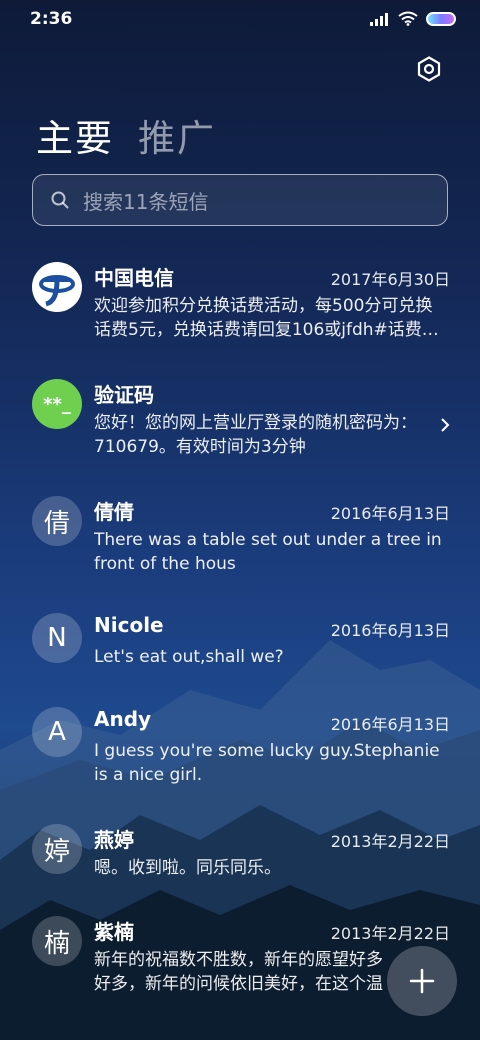  Describe the element at coordinates (114, 932) in the screenshot. I see `sender-name: 紫楠` at that location.